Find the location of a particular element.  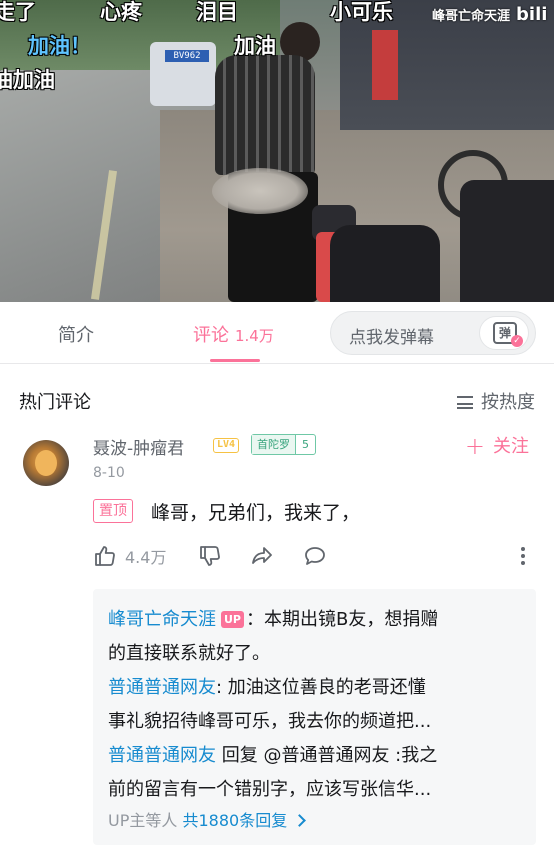

reply-author: 峰哥亡命天涯 is located at coordinates (162, 619).